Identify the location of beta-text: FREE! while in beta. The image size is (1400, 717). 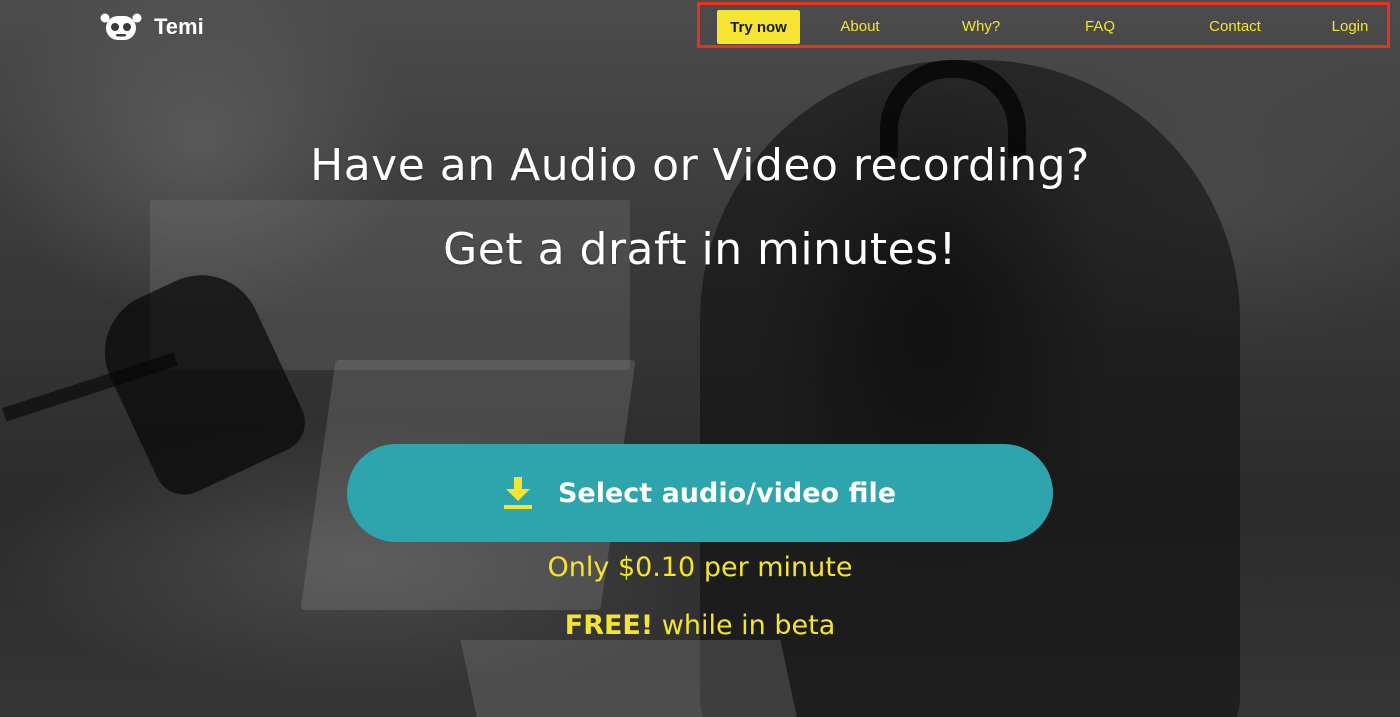
(700, 625).